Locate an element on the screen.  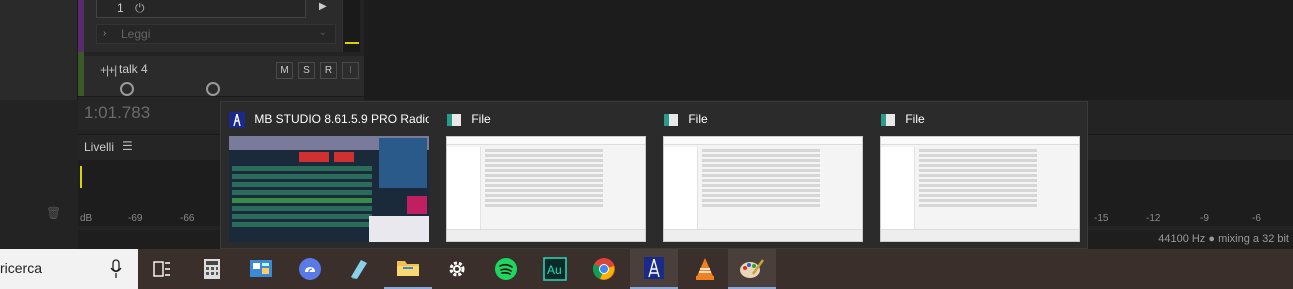
db-tick: -15 is located at coordinates (1101, 218).